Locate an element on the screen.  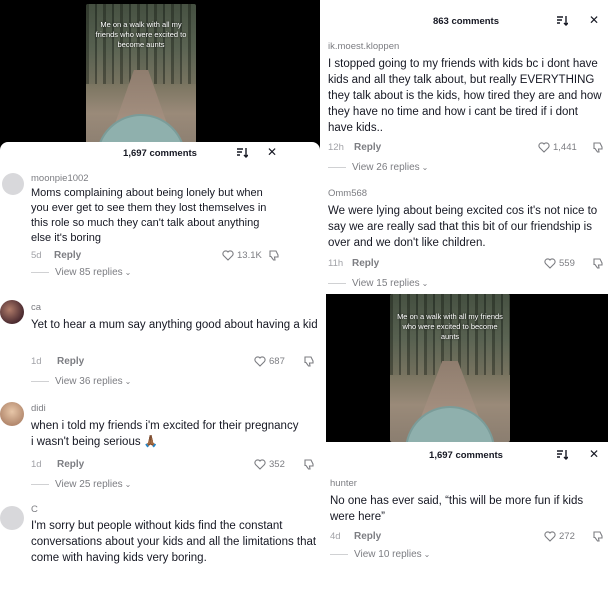
comment-username: C is located at coordinates (34, 509).